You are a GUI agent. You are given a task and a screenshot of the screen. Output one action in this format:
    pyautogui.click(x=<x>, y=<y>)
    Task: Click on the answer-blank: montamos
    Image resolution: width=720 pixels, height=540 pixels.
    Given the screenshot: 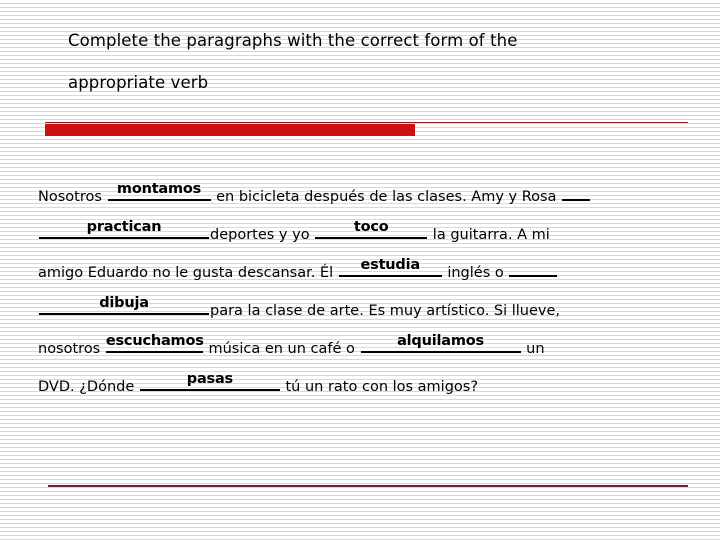 What is the action you would take?
    pyautogui.click(x=159, y=190)
    